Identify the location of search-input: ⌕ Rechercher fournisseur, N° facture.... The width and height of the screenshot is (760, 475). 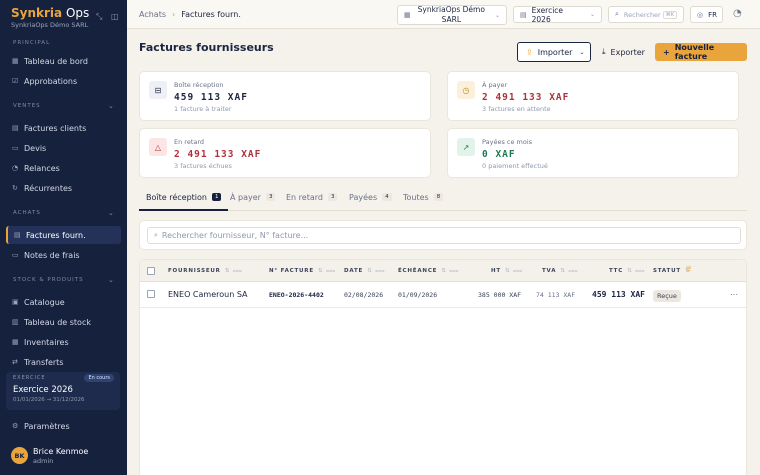
(444, 235).